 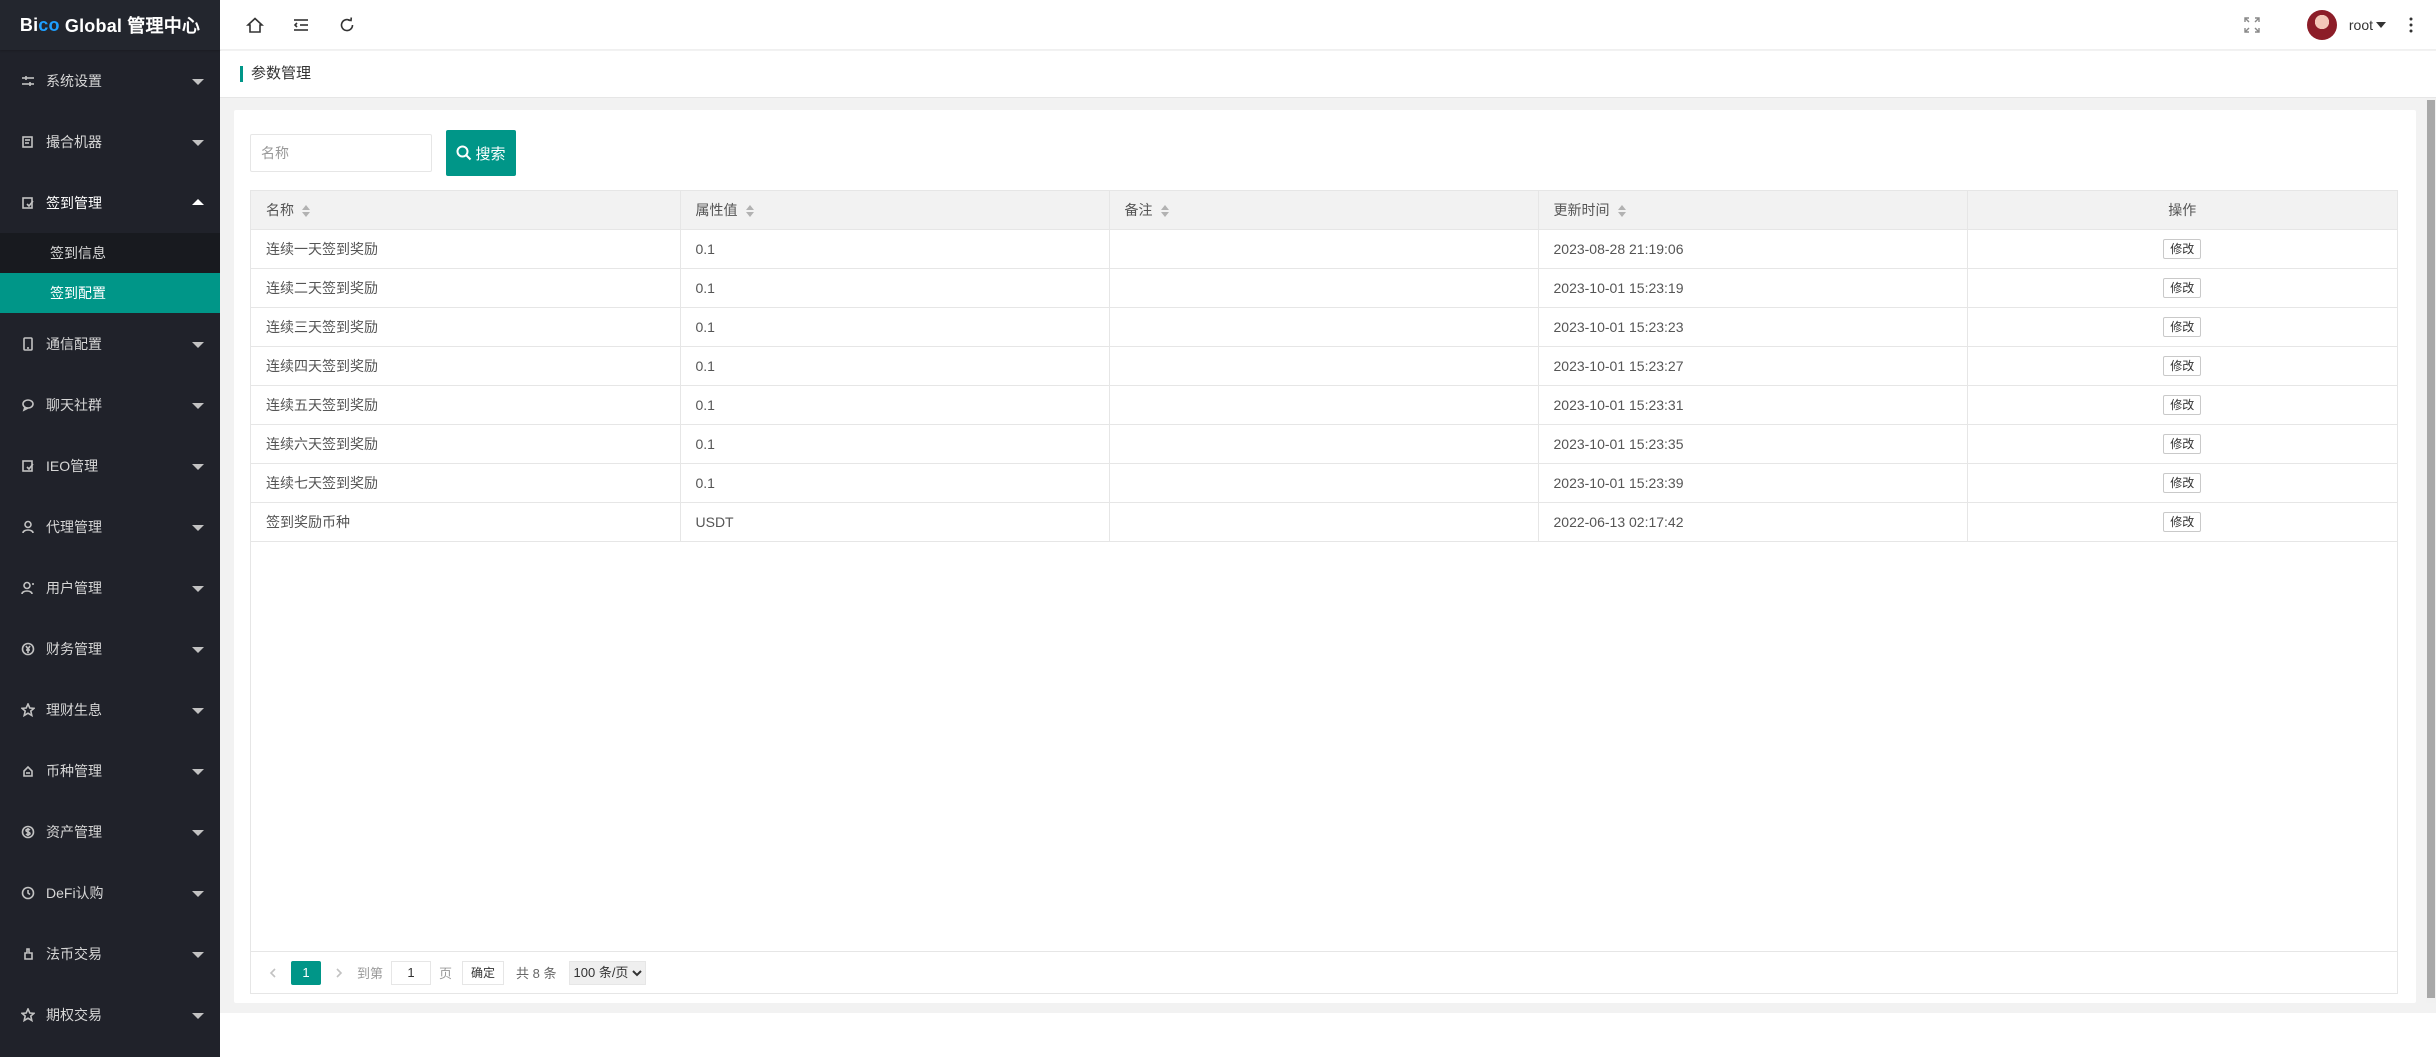 I want to click on table-header-row: 名称 属性值 备注 更新时间 操作, so click(x=1324, y=210).